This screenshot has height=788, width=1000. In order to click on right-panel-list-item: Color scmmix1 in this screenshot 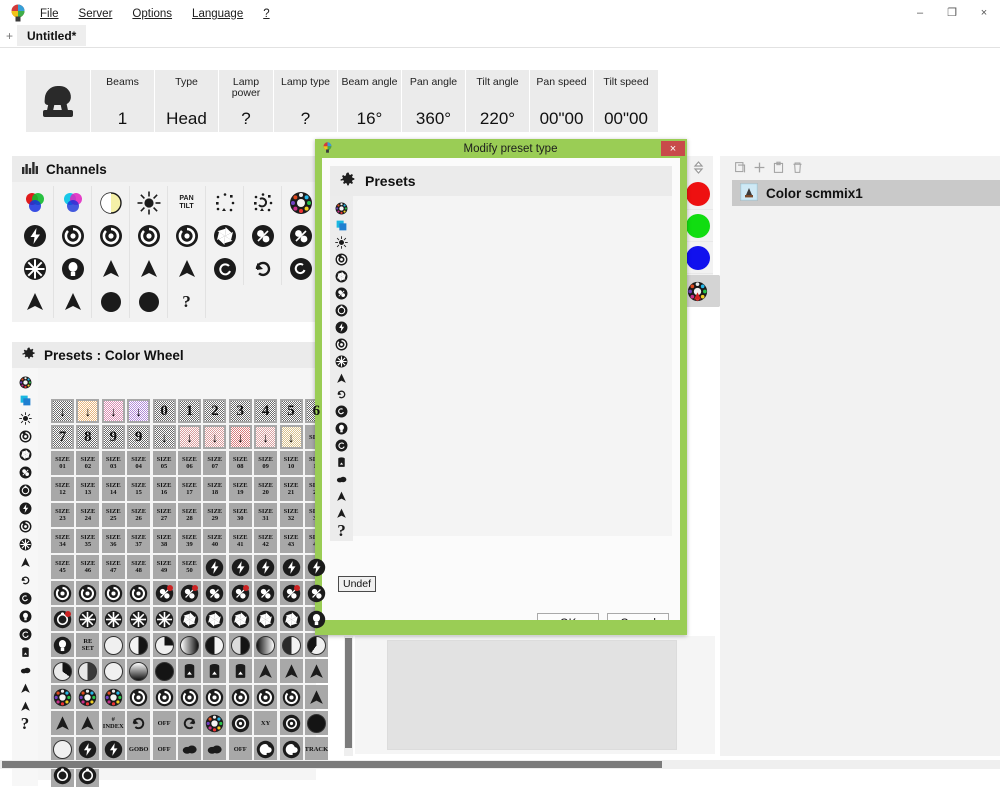, I will do `click(866, 193)`.